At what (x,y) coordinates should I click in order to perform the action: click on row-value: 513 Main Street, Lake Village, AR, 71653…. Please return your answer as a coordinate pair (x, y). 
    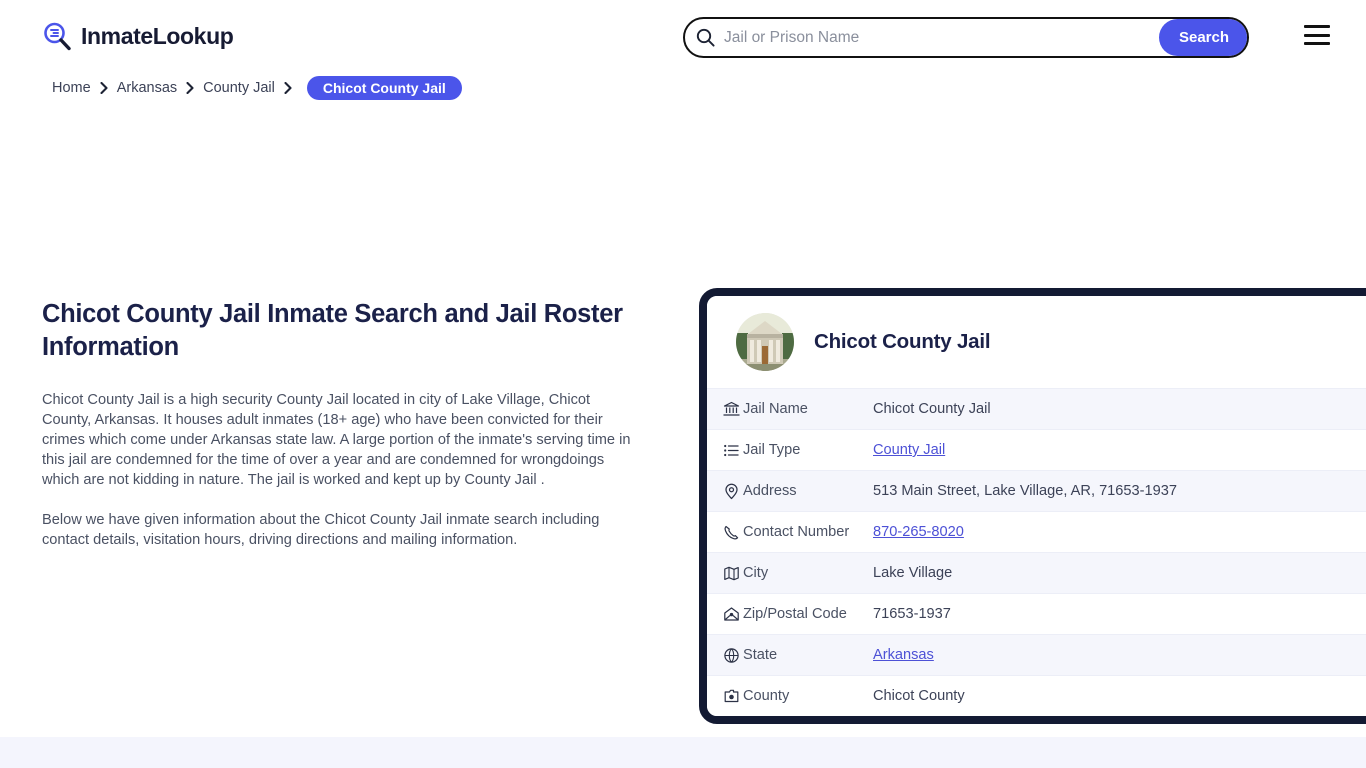
    Looking at the image, I should click on (1025, 491).